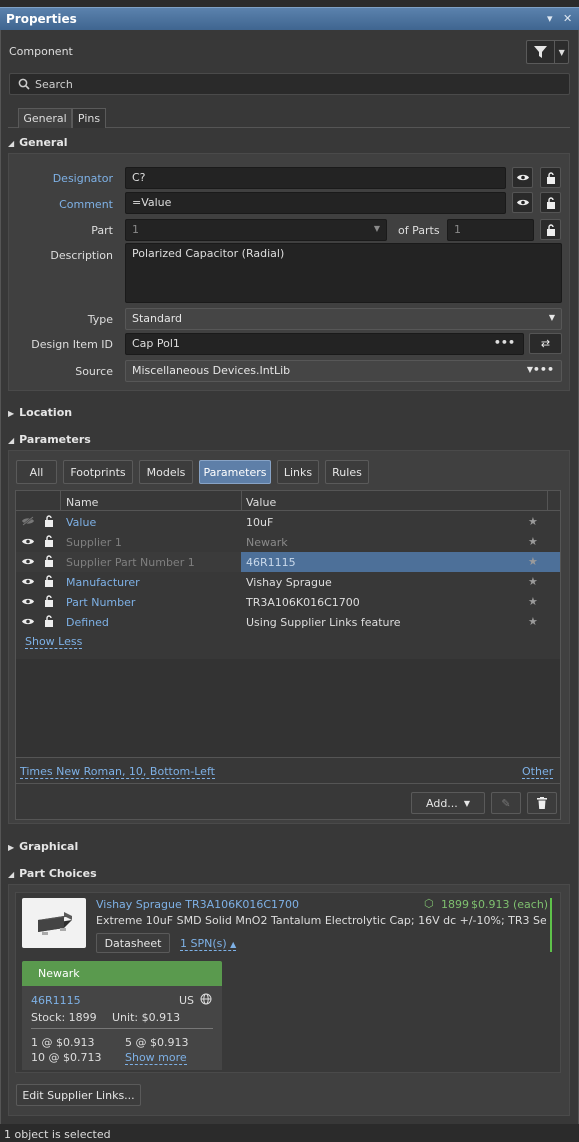 The width and height of the screenshot is (579, 1142). Describe the element at coordinates (43, 142) in the screenshot. I see `section-general-title: General` at that location.